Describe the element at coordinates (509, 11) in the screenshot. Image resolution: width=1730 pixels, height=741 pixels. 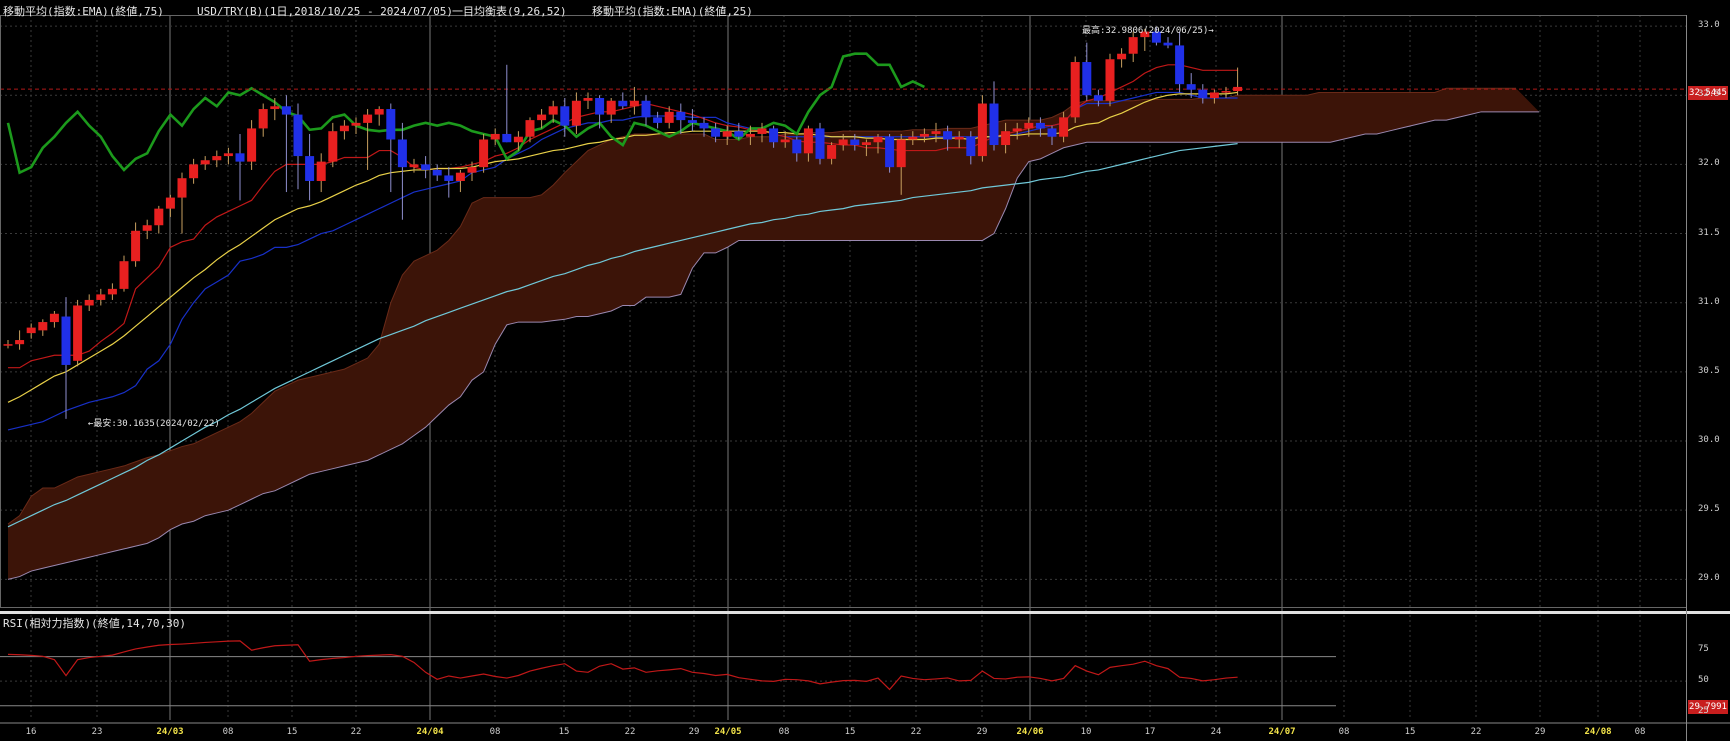
I see `ichimoku-legend: 一目均衡表(9,26,52)` at that location.